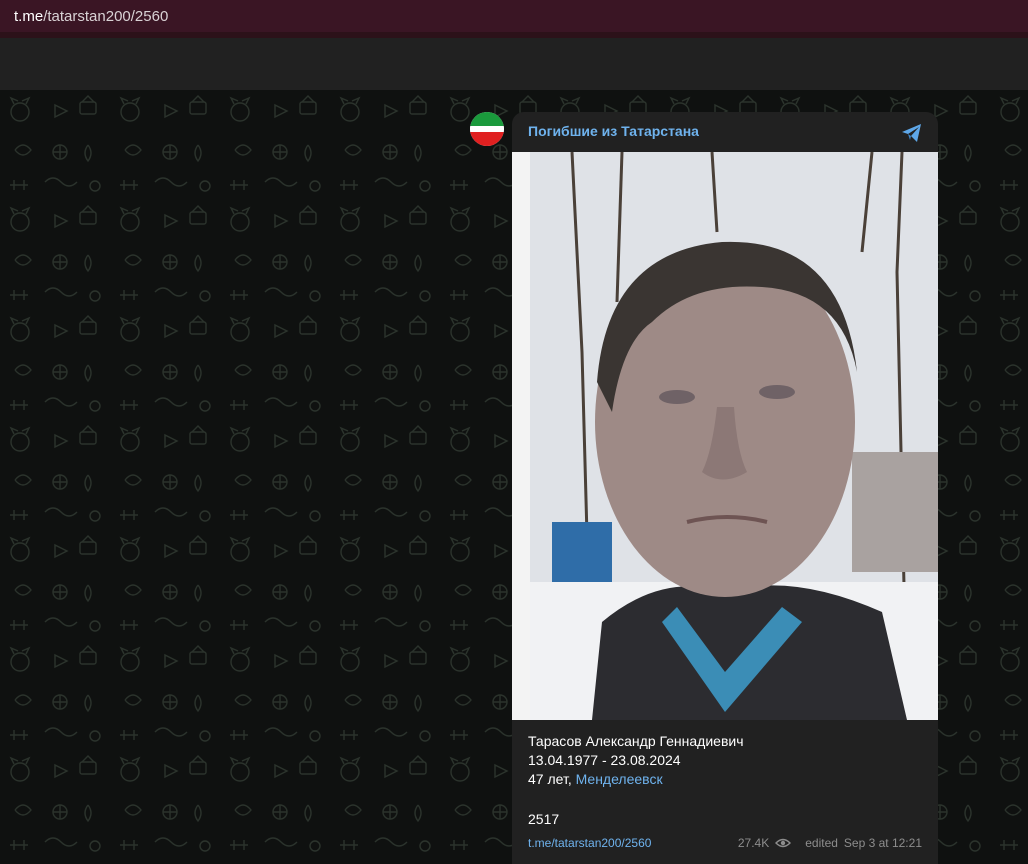 Image resolution: width=1028 pixels, height=864 pixels. Describe the element at coordinates (604, 760) in the screenshot. I see `life-dates: 13.04.1977 - 23.08.2024` at that location.